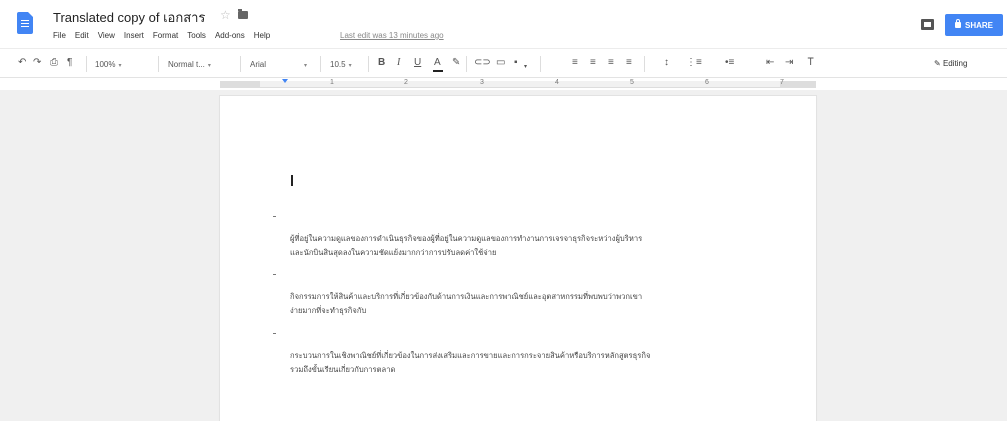 The width and height of the screenshot is (1007, 421). Describe the element at coordinates (292, 180) in the screenshot. I see `text-cursor` at that location.